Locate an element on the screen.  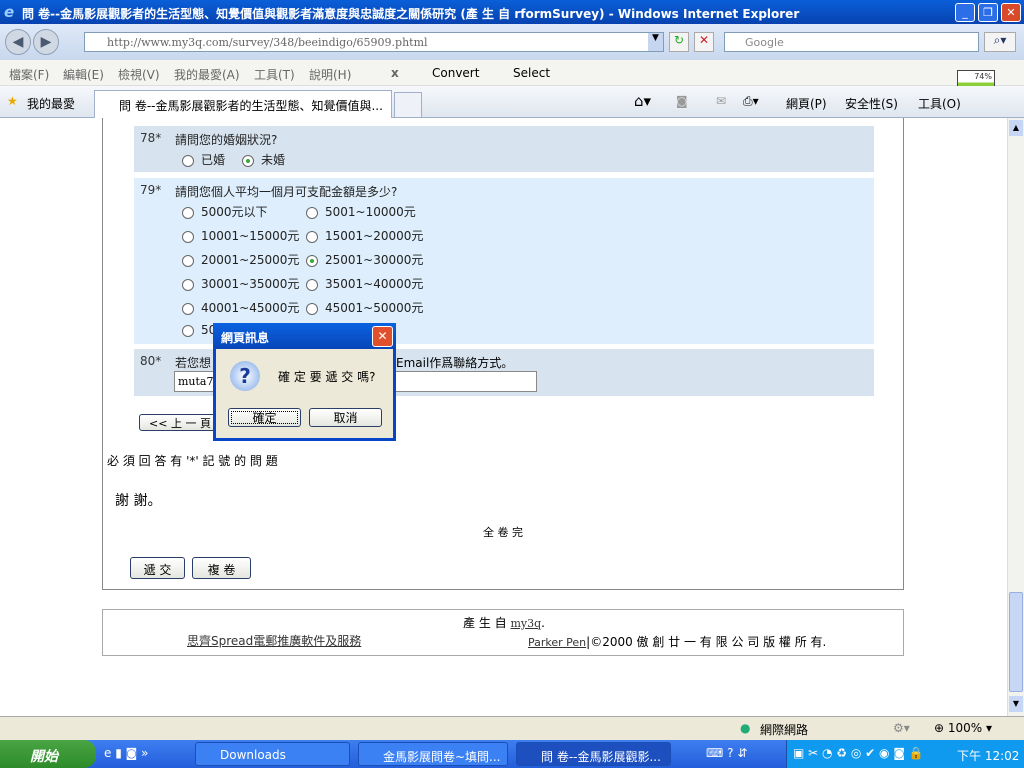
restore-button: ❐ is located at coordinates (988, 12).